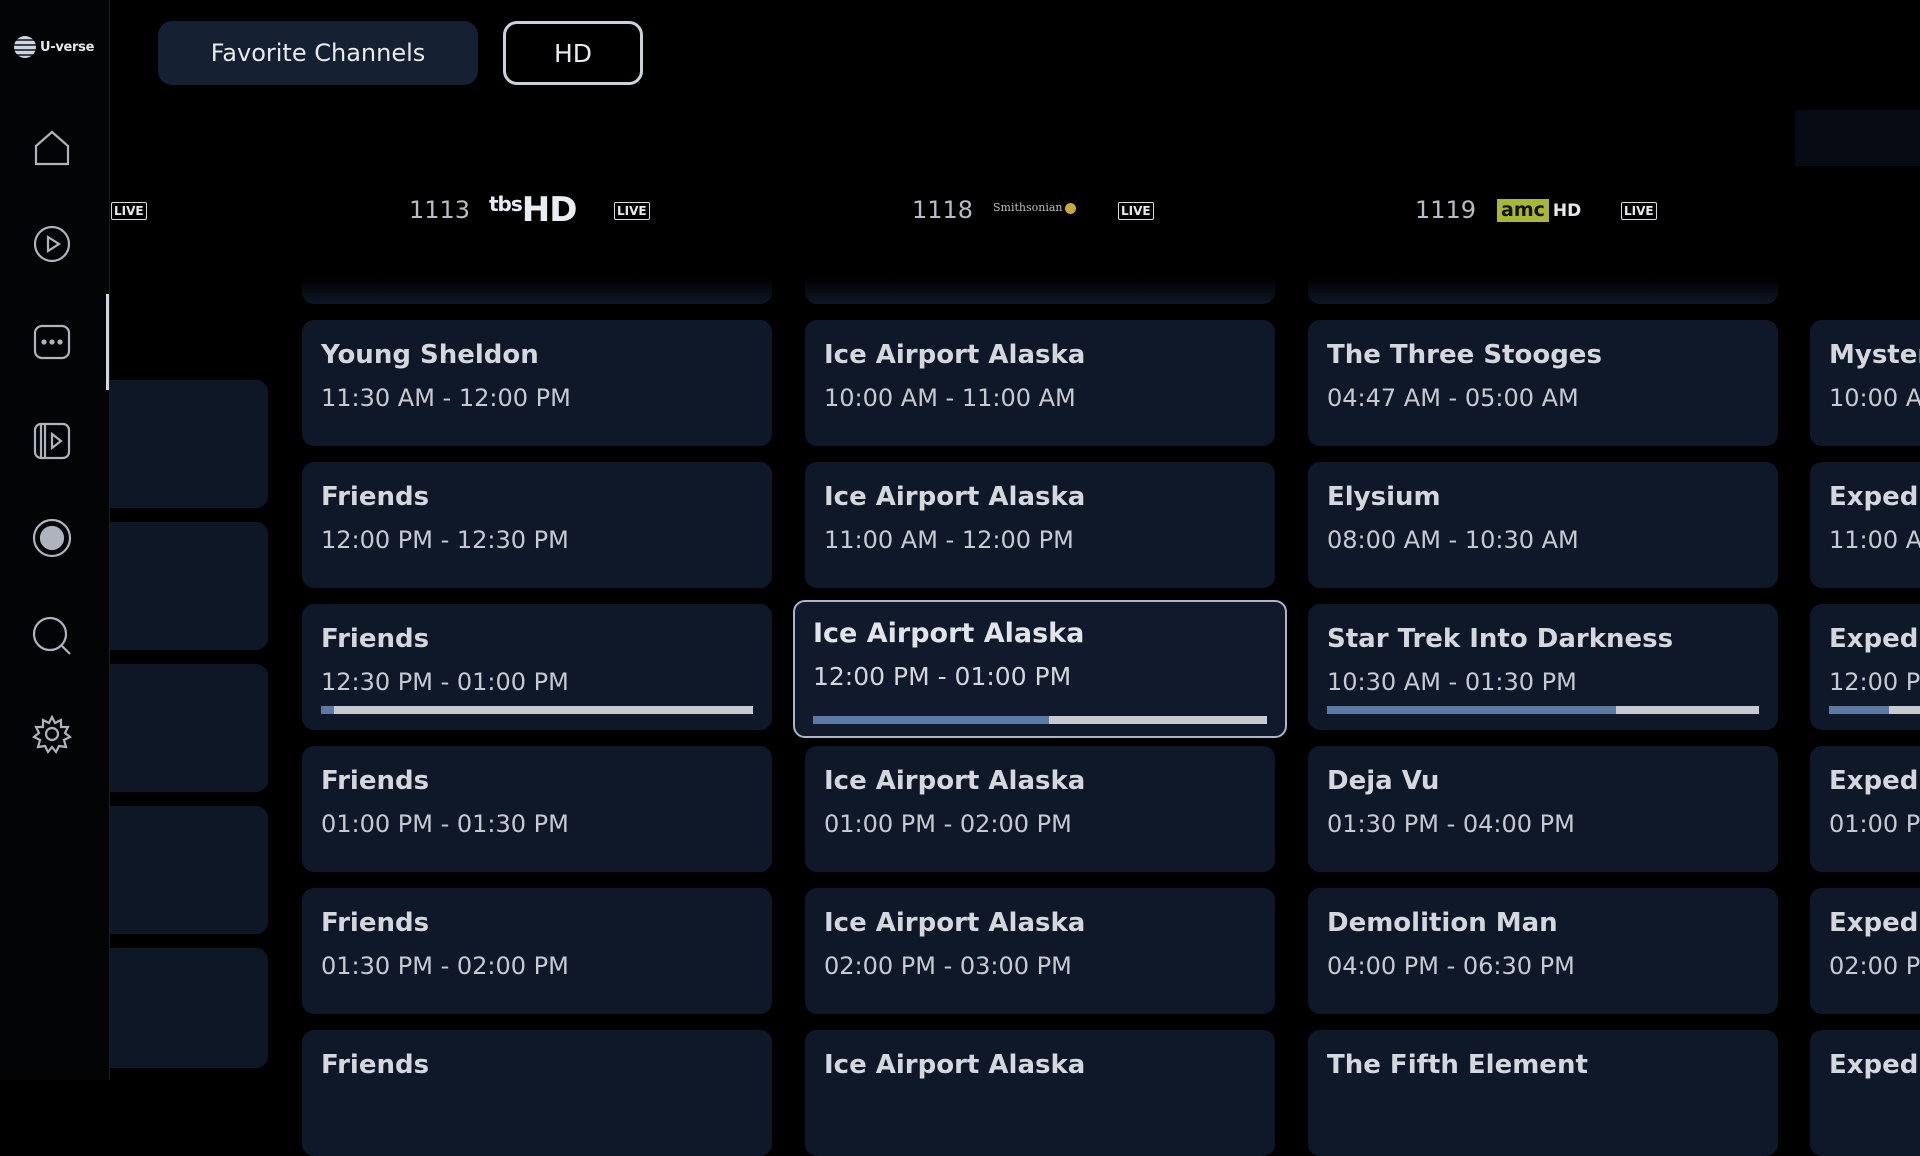  I want to click on channel-number: 1119, so click(1445, 210).